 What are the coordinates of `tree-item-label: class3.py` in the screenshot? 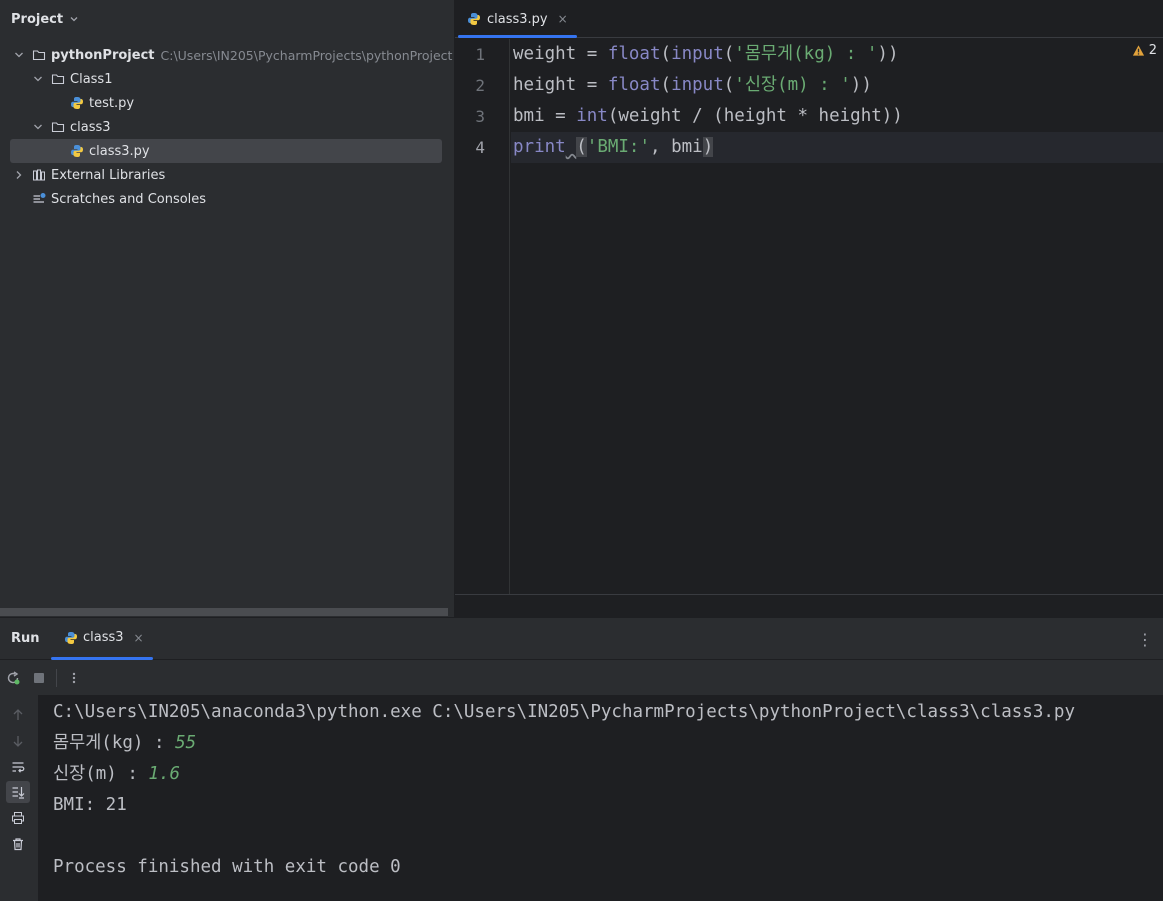 It's located at (119, 151).